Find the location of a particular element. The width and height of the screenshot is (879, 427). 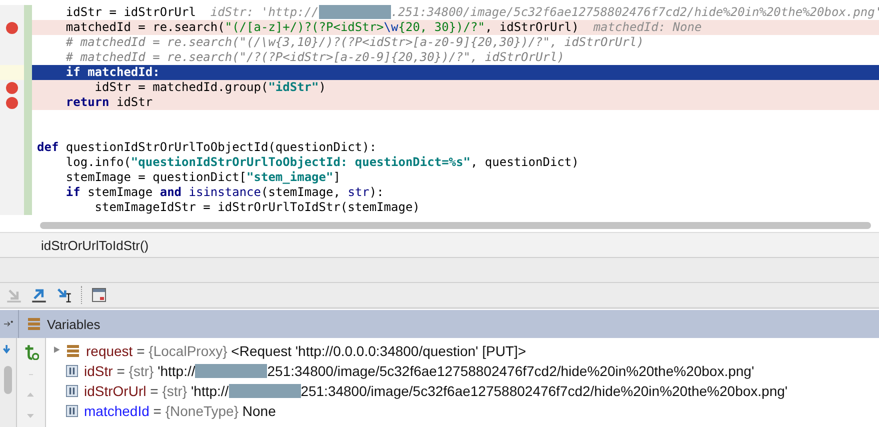

variable-name: idStr is located at coordinates (98, 371).